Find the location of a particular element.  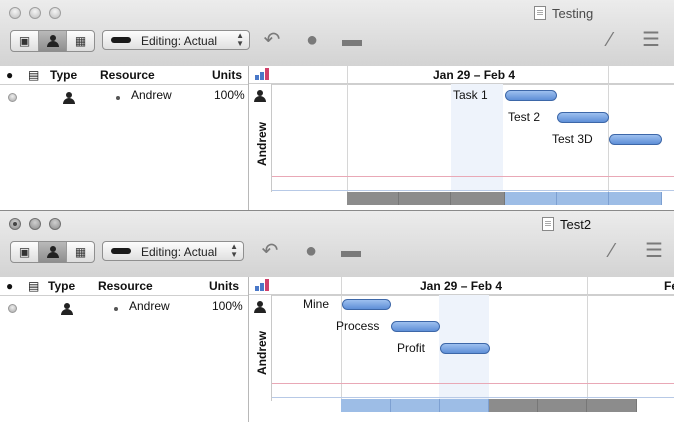

task-label: Process is located at coordinates (358, 326).